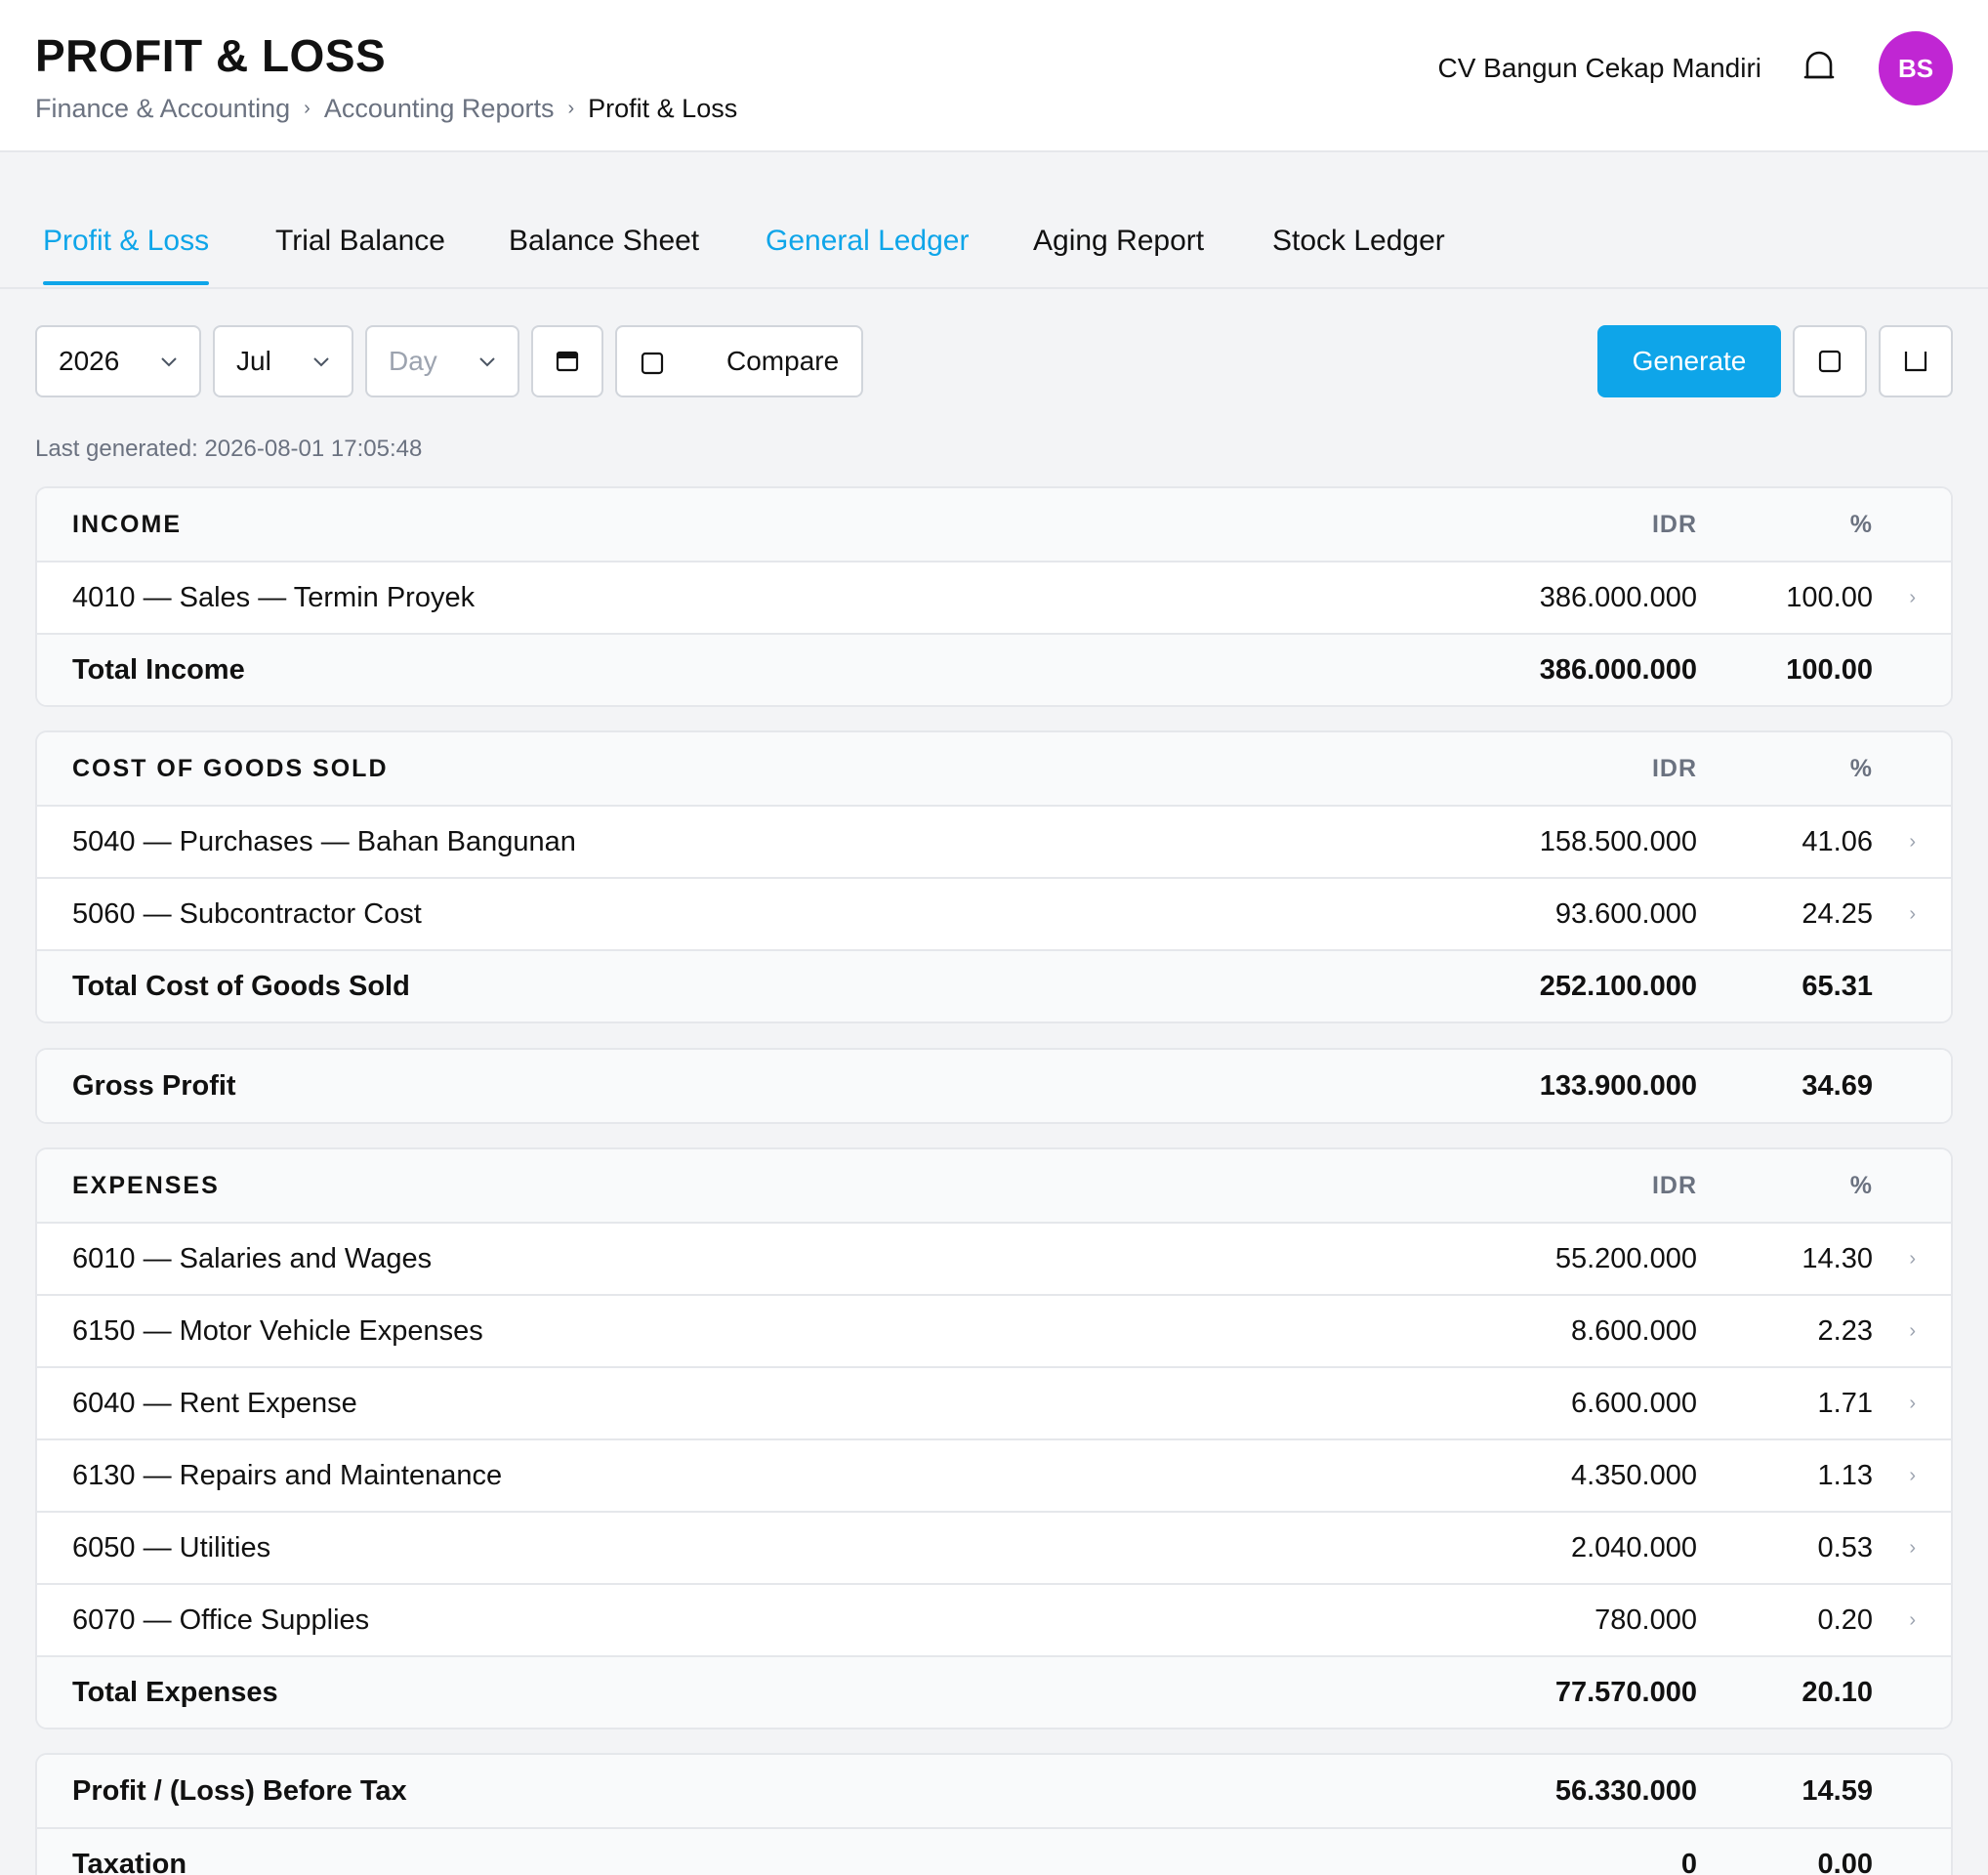 Image resolution: width=1988 pixels, height=1875 pixels. I want to click on tab-trial-balance: Trial Balance, so click(360, 241).